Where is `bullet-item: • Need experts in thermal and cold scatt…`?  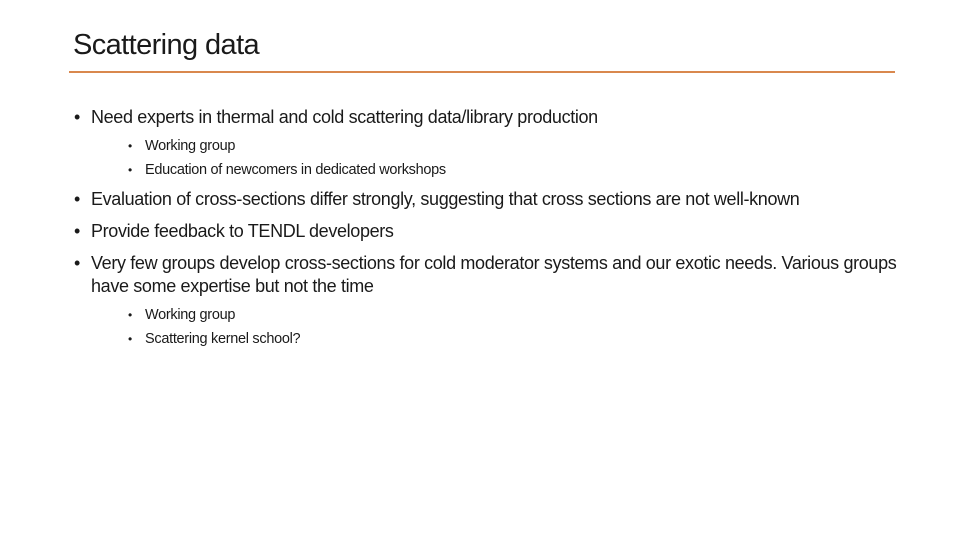 bullet-item: • Need experts in thermal and cold scatt… is located at coordinates (488, 144).